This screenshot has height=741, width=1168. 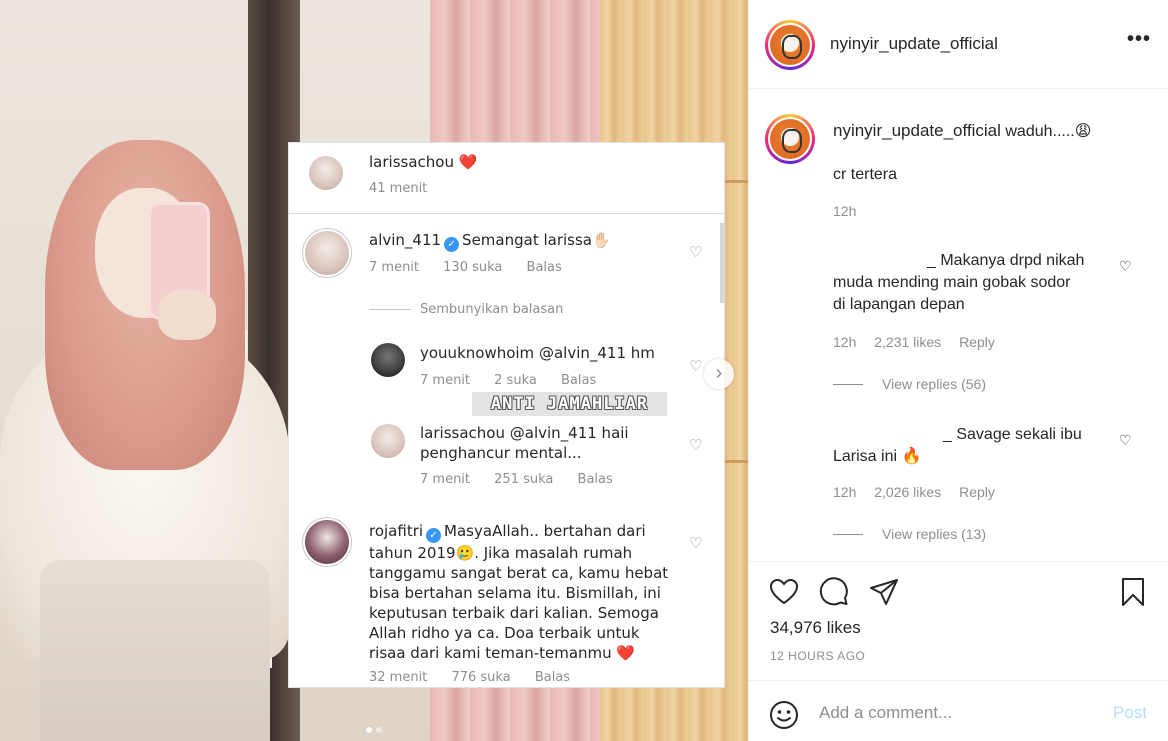 What do you see at coordinates (1012, 434) in the screenshot?
I see `comment-text: _ Savage sekali ibu` at bounding box center [1012, 434].